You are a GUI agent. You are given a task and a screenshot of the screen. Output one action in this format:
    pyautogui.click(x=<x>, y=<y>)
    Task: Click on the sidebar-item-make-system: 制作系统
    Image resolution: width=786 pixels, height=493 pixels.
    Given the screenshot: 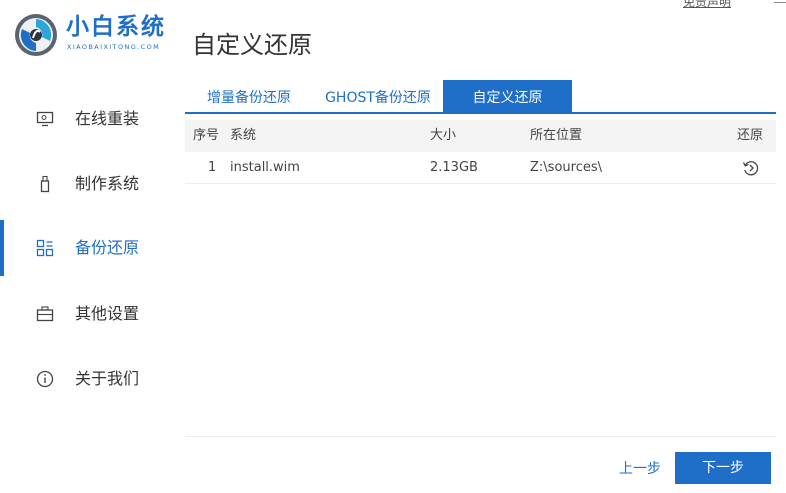 What is the action you would take?
    pyautogui.click(x=90, y=184)
    